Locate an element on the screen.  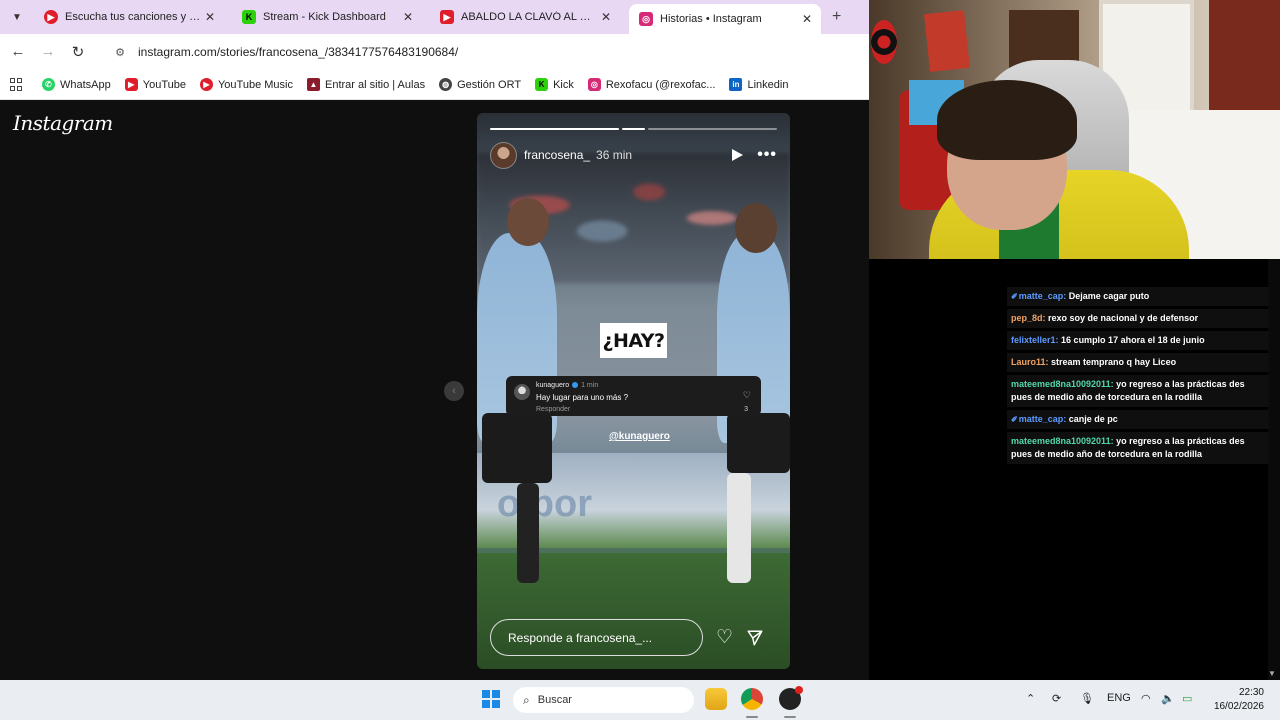
sync-icon: ⟳ is located at coordinates (1056, 698).